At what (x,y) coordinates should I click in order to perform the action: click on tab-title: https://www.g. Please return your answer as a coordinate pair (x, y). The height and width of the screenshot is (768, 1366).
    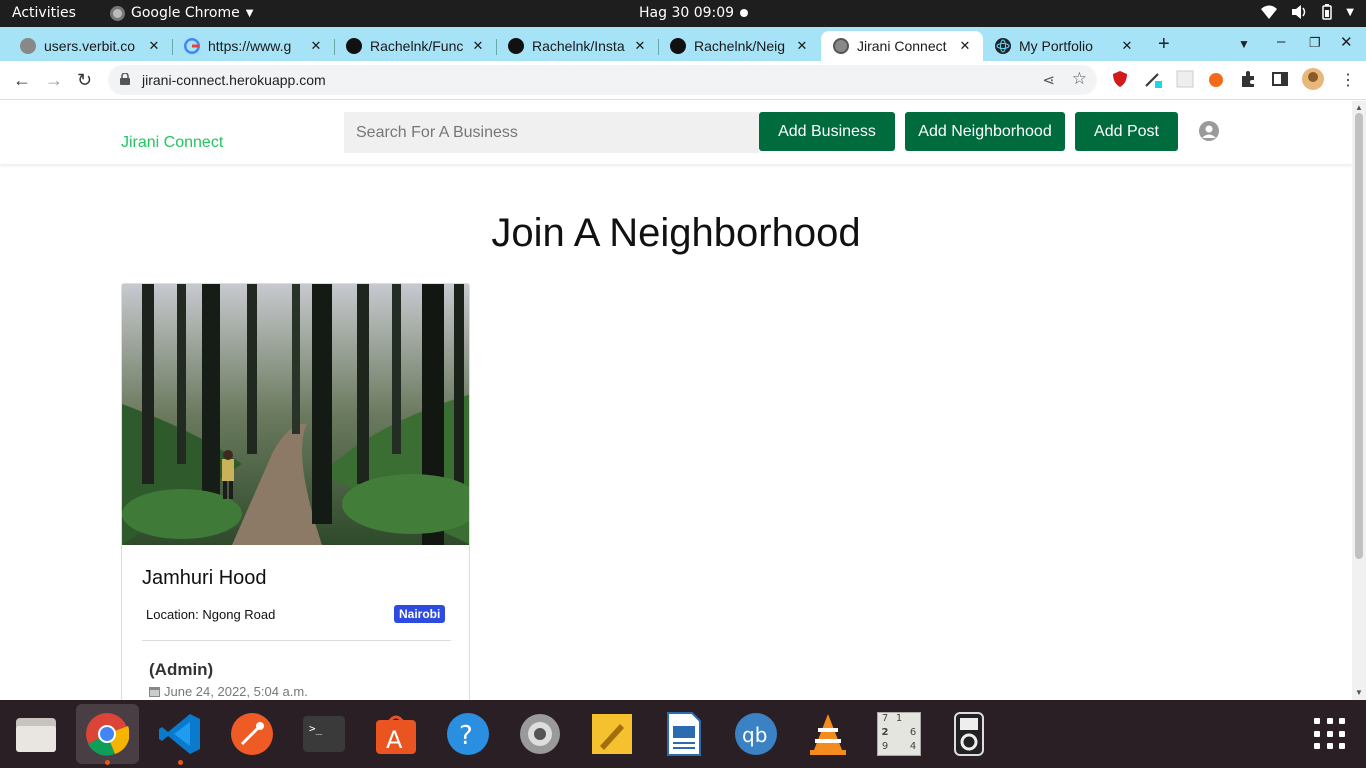
    Looking at the image, I should click on (250, 46).